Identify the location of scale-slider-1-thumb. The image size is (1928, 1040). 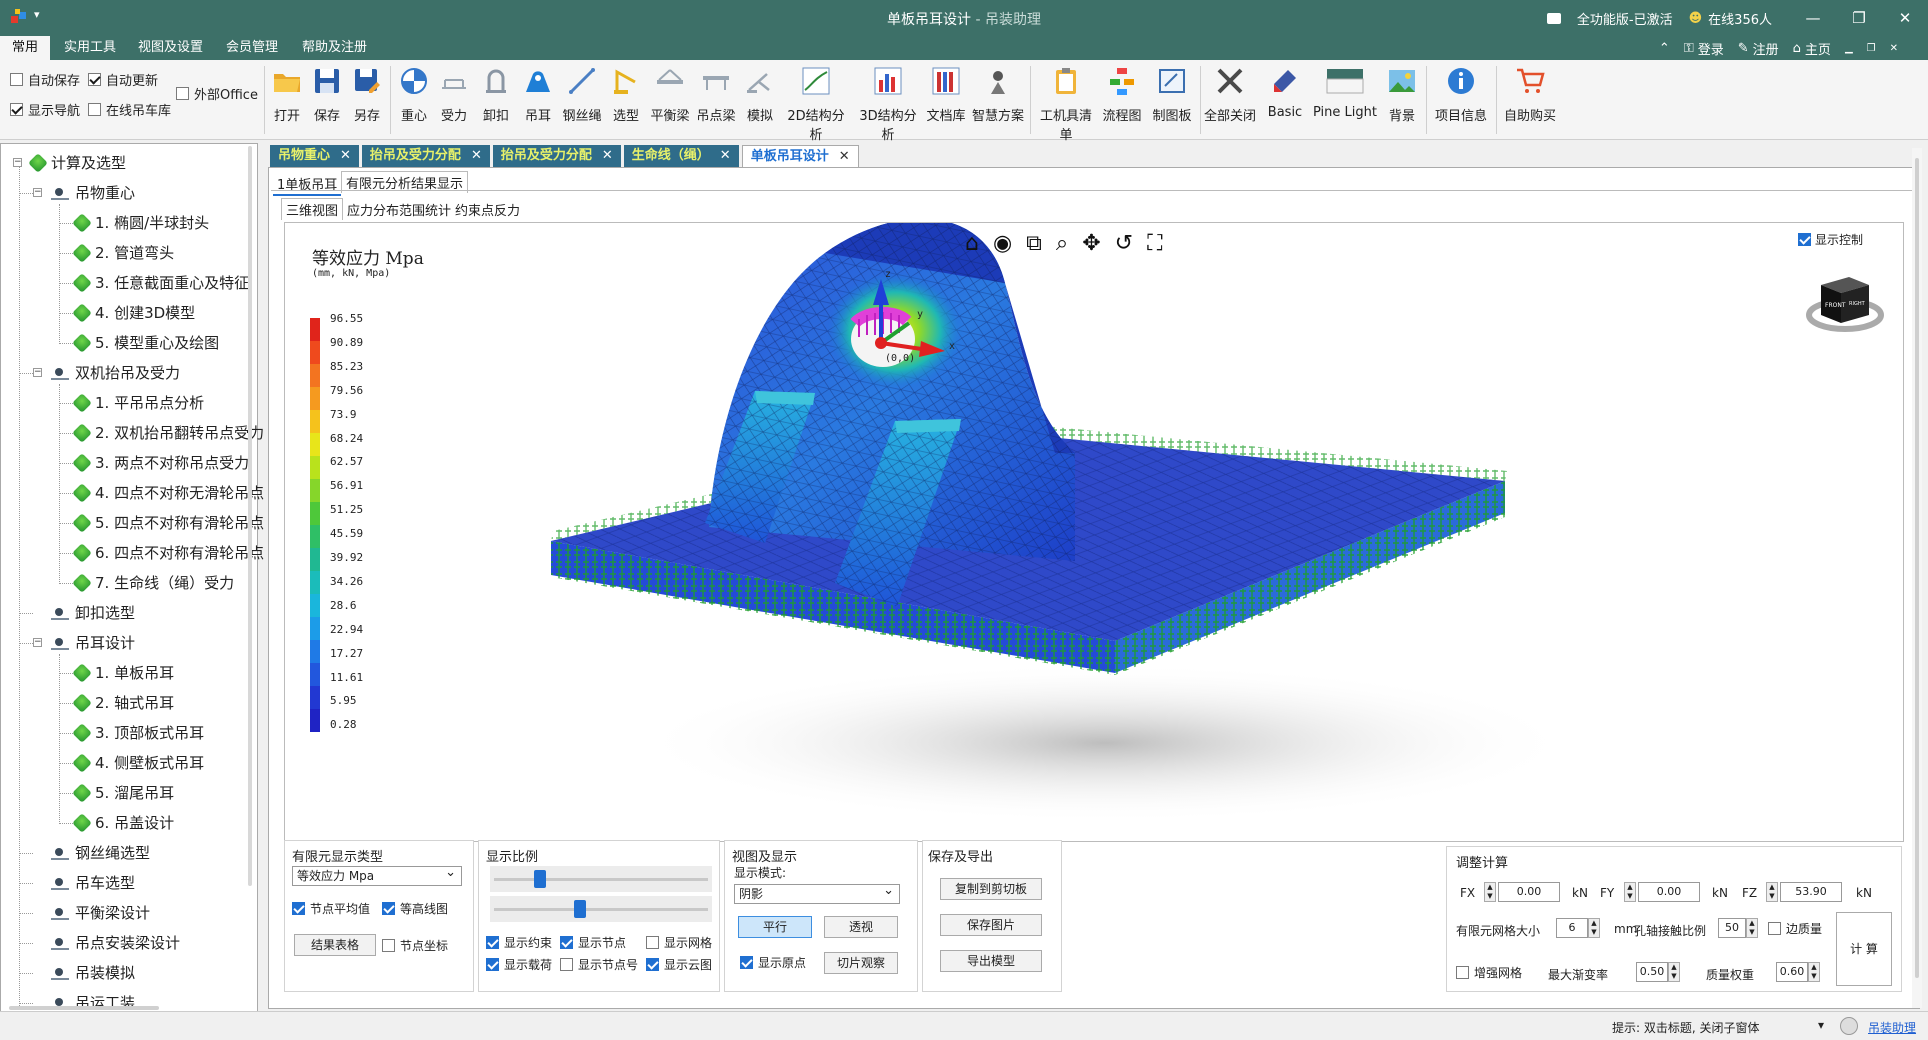
(540, 879).